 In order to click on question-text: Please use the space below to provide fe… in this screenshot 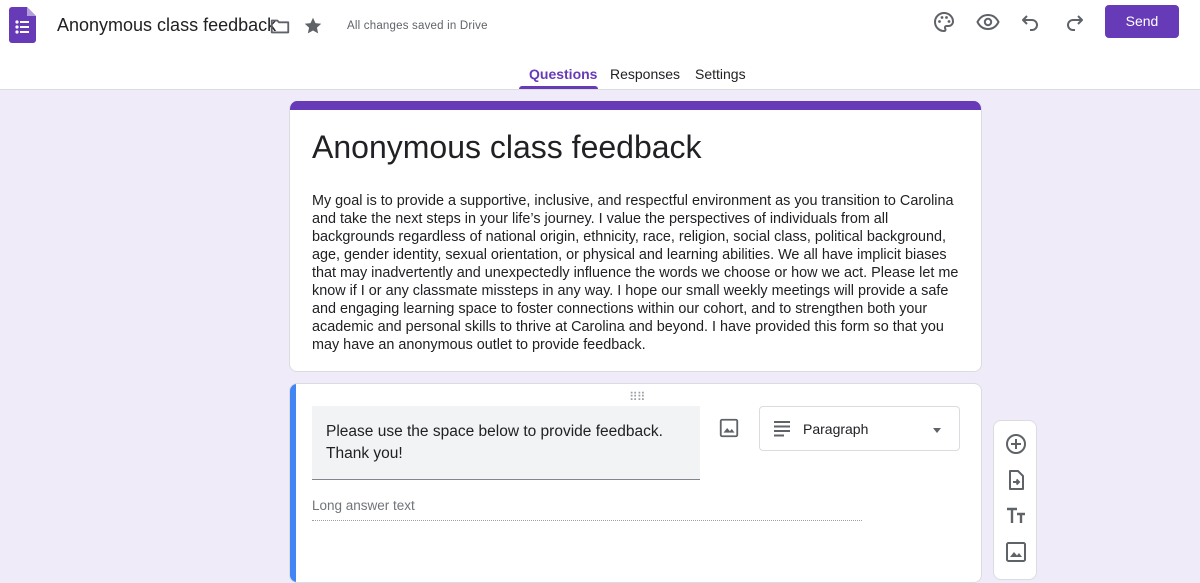, I will do `click(508, 443)`.